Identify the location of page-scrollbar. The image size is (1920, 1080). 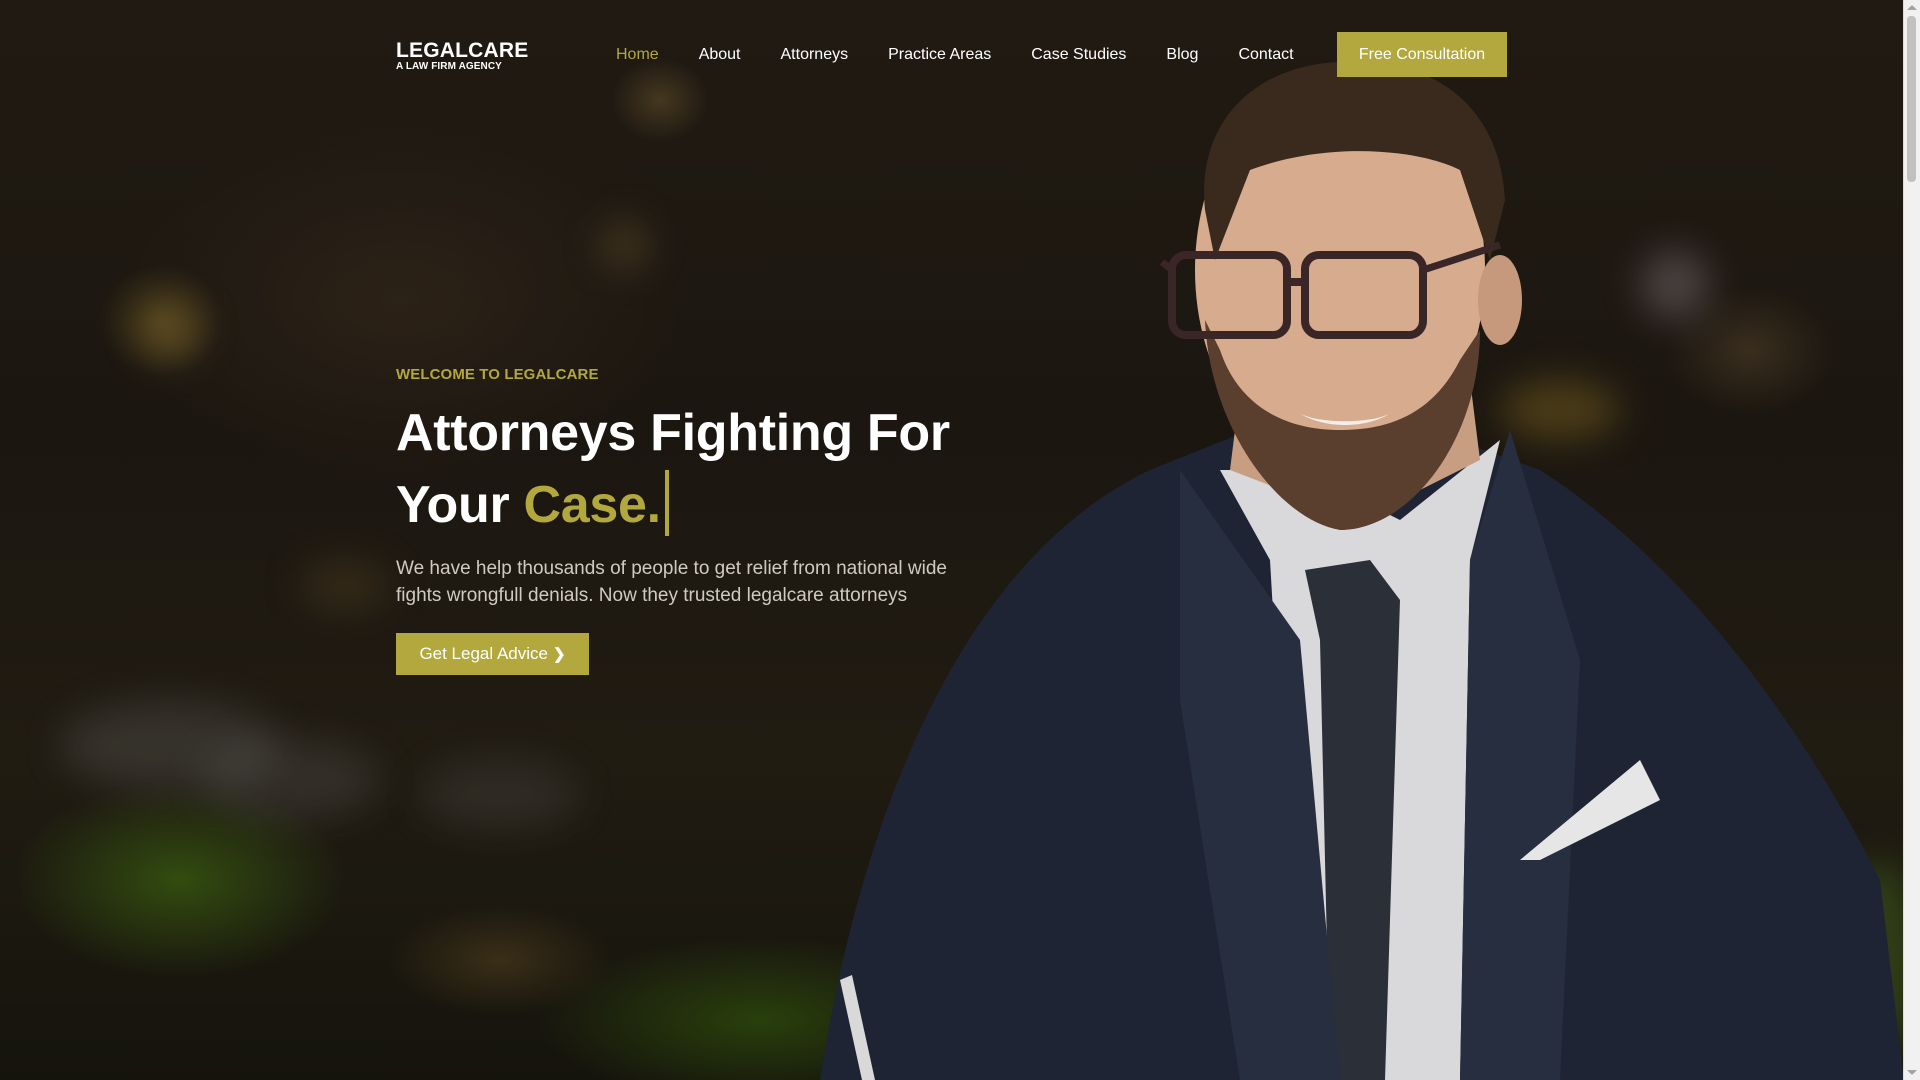
(1911, 540).